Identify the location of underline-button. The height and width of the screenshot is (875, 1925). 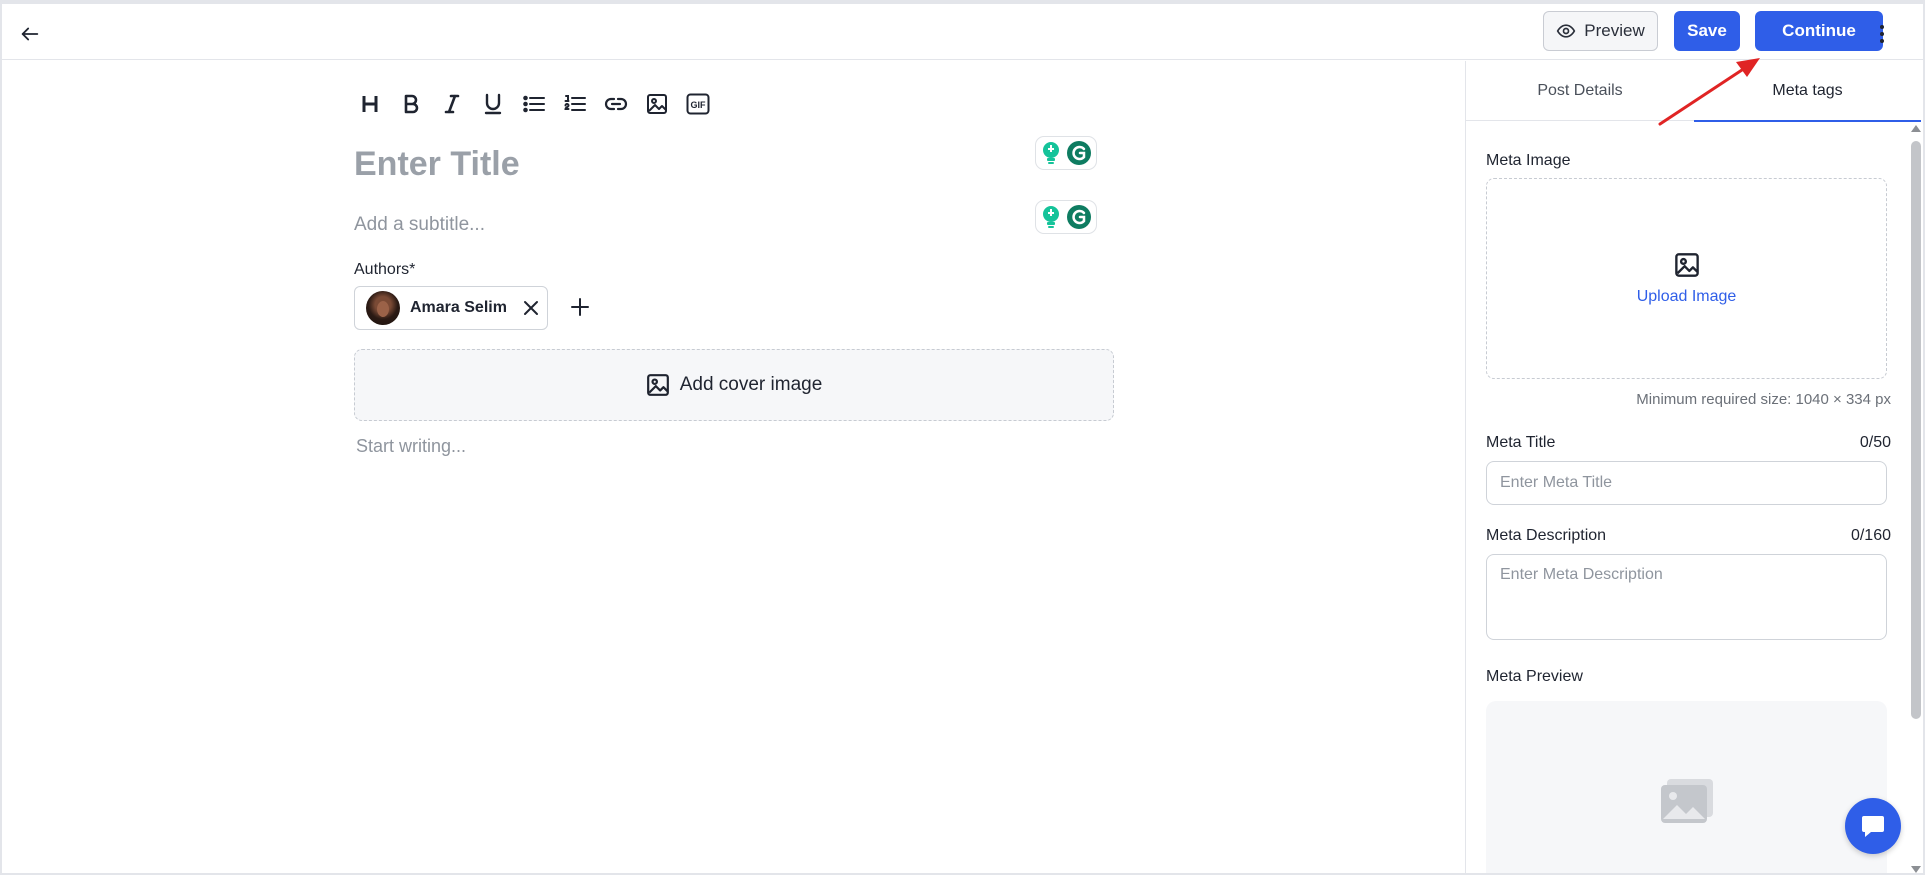
(493, 104).